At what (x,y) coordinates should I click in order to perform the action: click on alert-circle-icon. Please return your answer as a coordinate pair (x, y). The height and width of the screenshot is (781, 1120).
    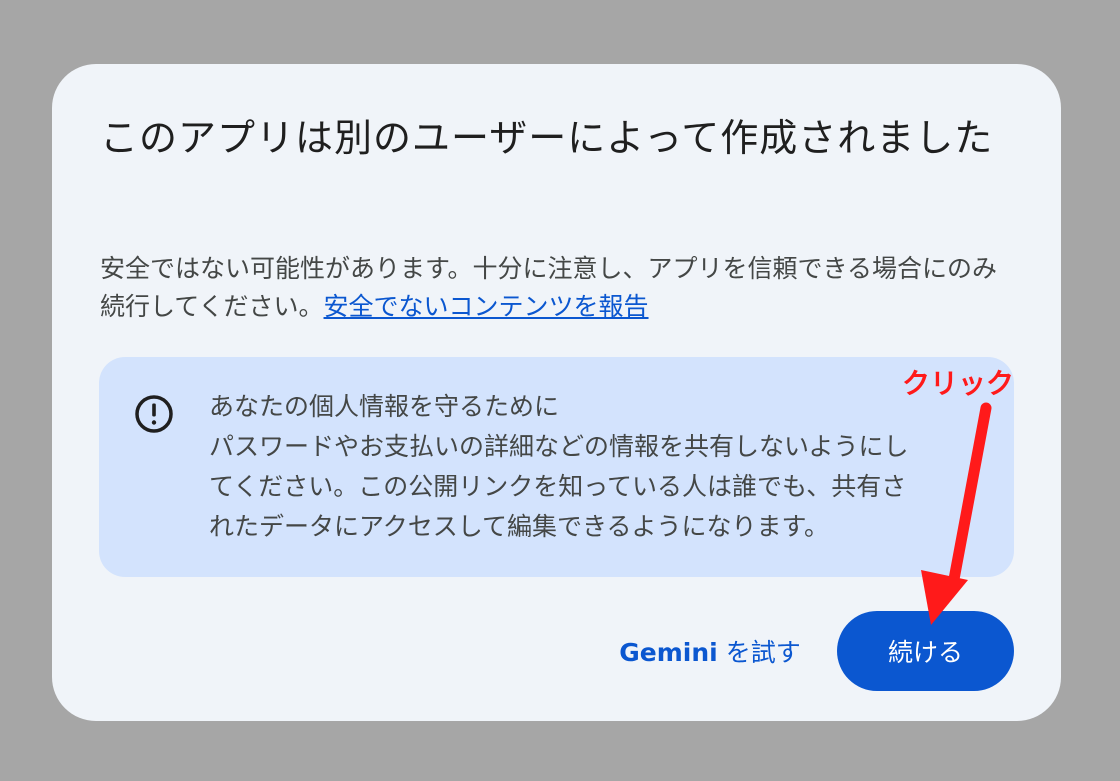
    Looking at the image, I should click on (154, 414).